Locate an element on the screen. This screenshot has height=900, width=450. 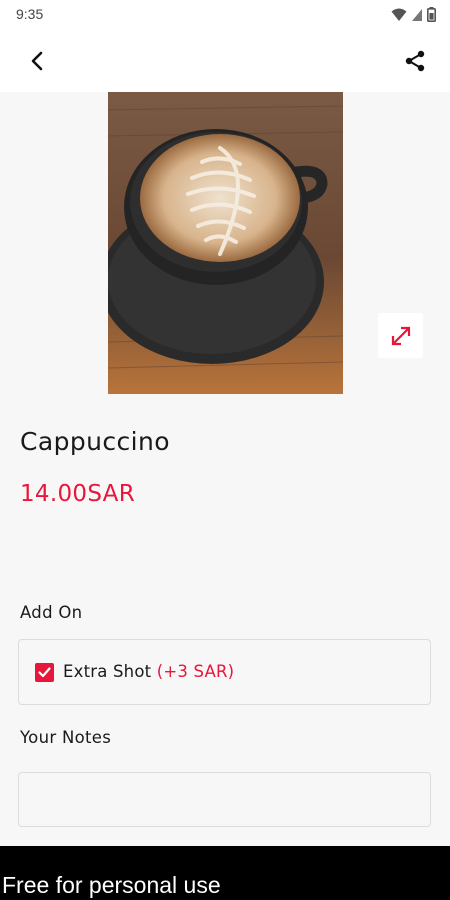
expand-image-button is located at coordinates (400, 335).